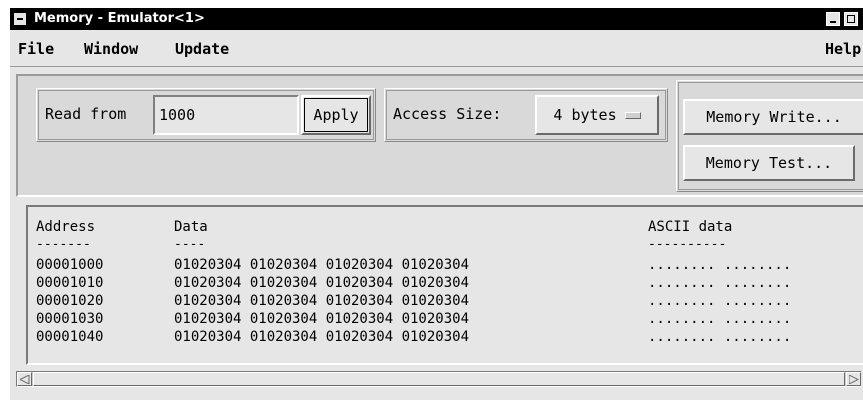  I want to click on minimize-icon, so click(833, 19).